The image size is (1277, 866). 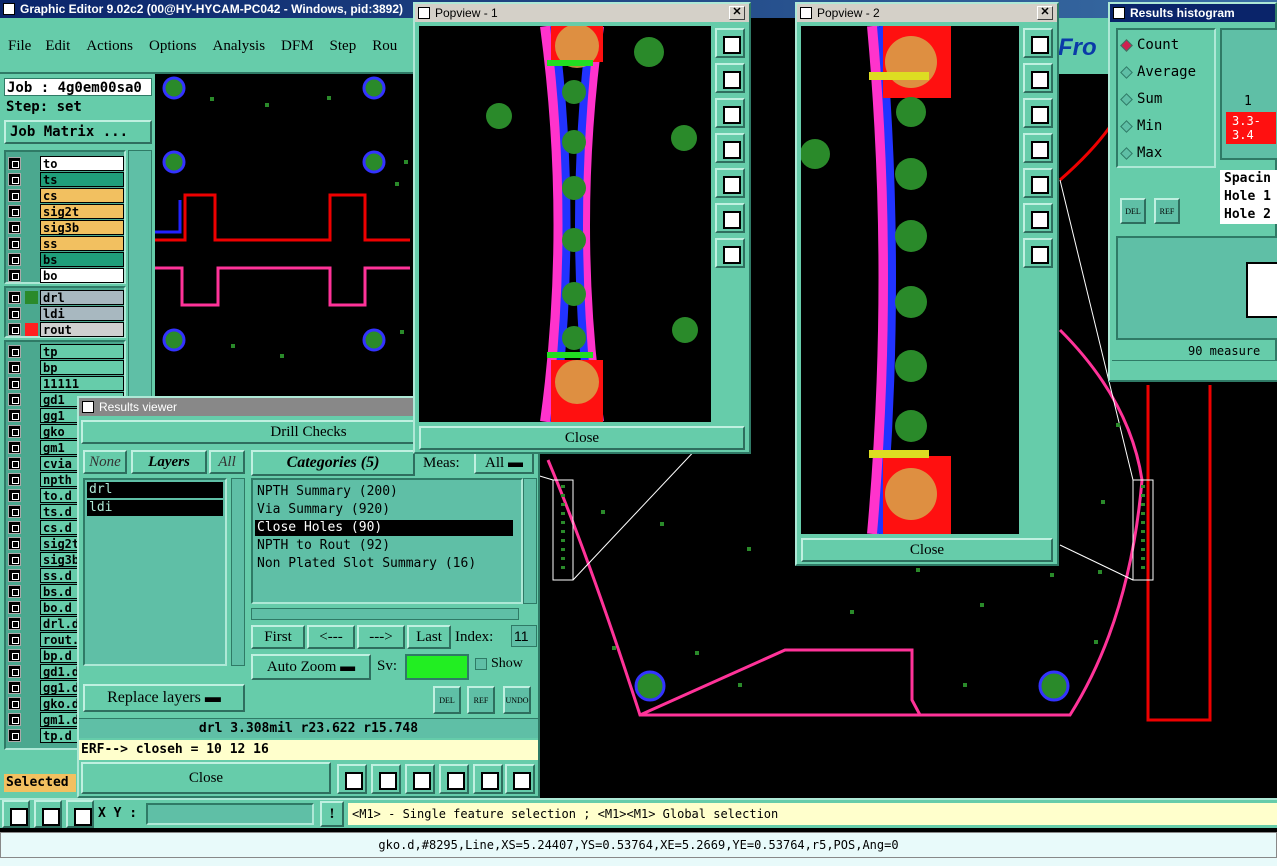 What do you see at coordinates (384, 492) in the screenshot?
I see `category-item: NPTH Summary (200)` at bounding box center [384, 492].